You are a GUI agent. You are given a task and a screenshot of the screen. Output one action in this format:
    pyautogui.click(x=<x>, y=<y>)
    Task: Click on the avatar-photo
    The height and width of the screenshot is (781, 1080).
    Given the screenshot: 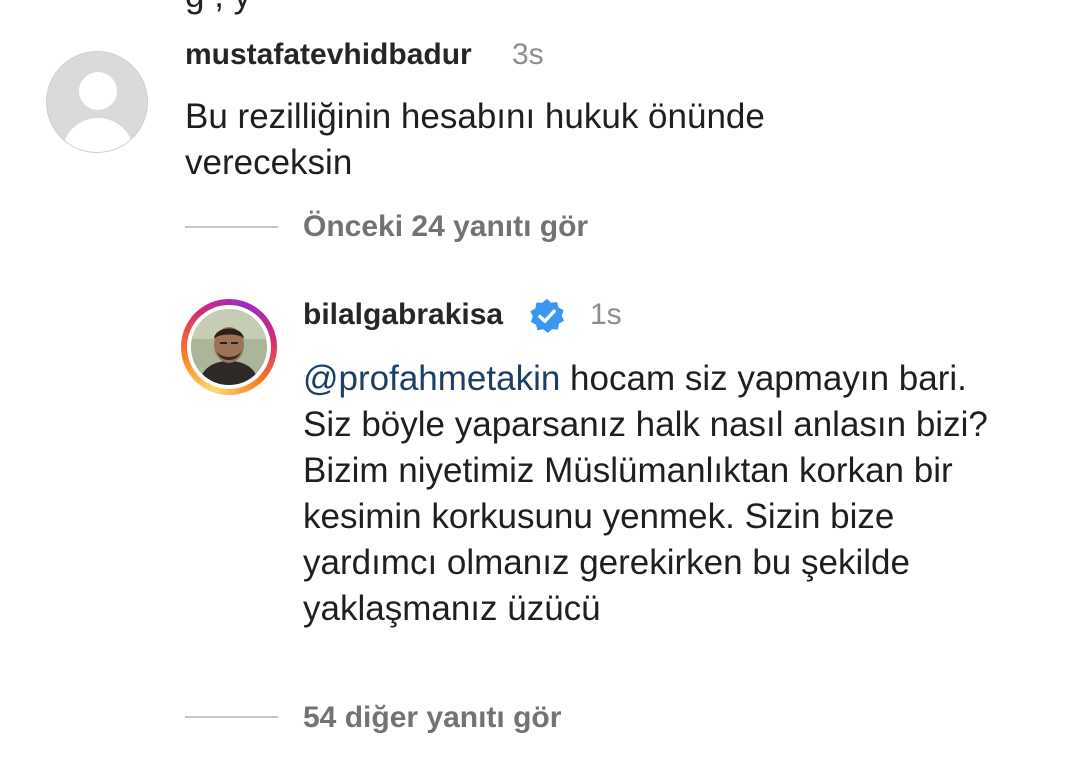 What is the action you would take?
    pyautogui.click(x=229, y=347)
    